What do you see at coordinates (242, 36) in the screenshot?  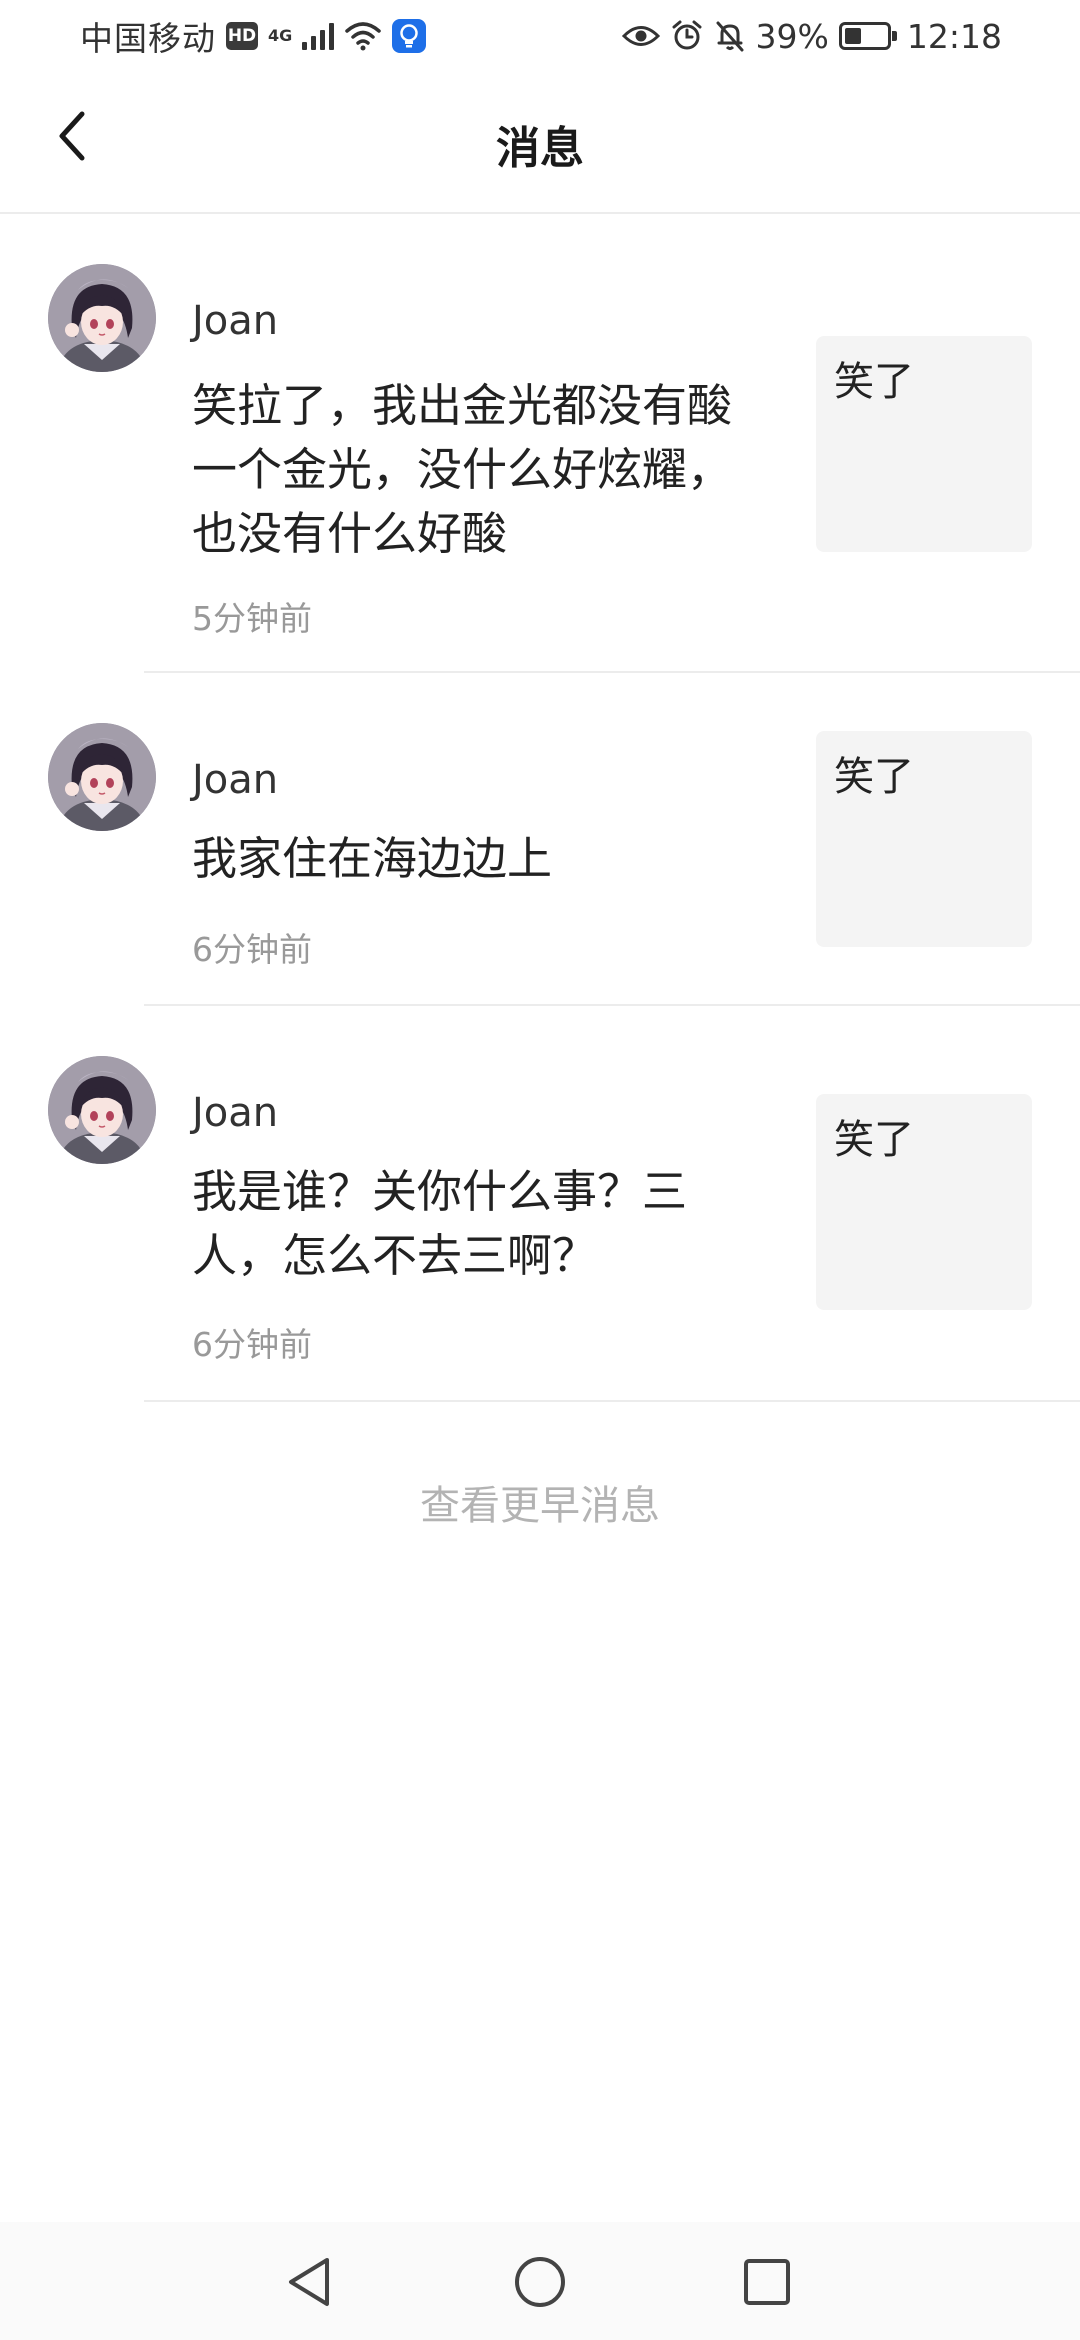 I see `hd-badge: HD` at bounding box center [242, 36].